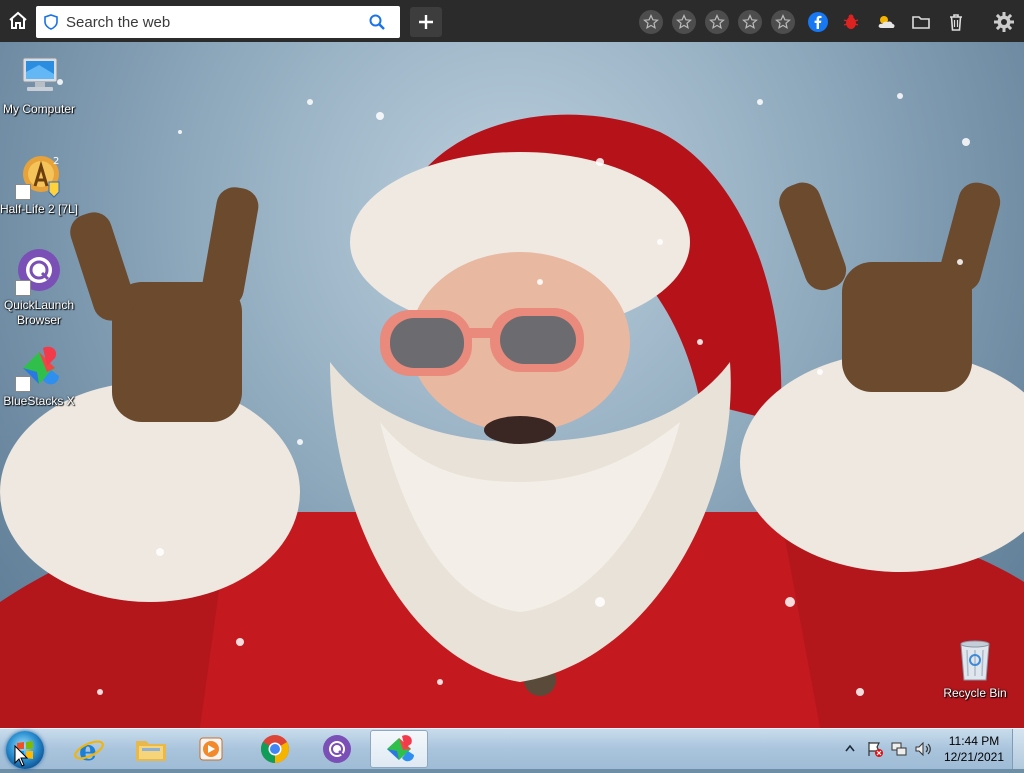 Image resolution: width=1024 pixels, height=773 pixels. Describe the element at coordinates (974, 749) in the screenshot. I see `system-clock: 11:44 PM 12/21/2021` at that location.